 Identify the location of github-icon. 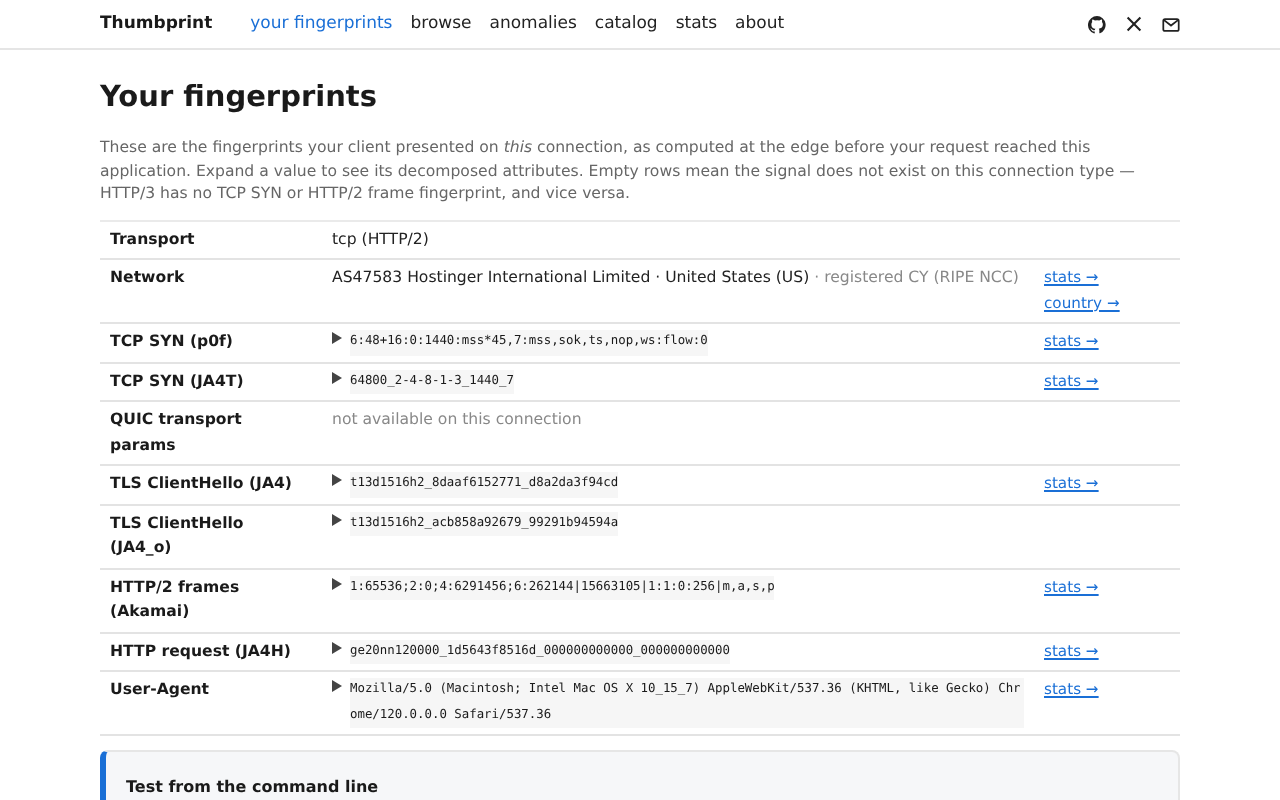
(1097, 24).